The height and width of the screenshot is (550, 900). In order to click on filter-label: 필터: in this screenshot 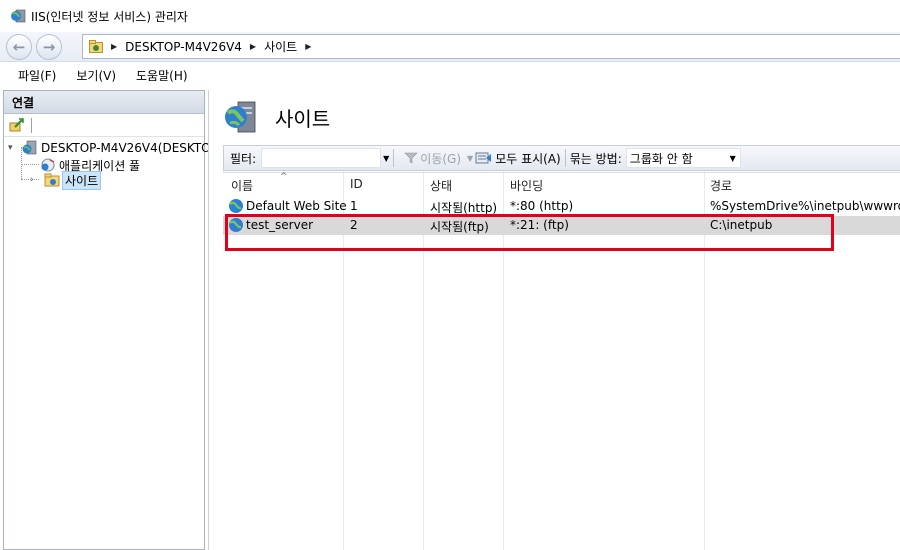, I will do `click(243, 158)`.